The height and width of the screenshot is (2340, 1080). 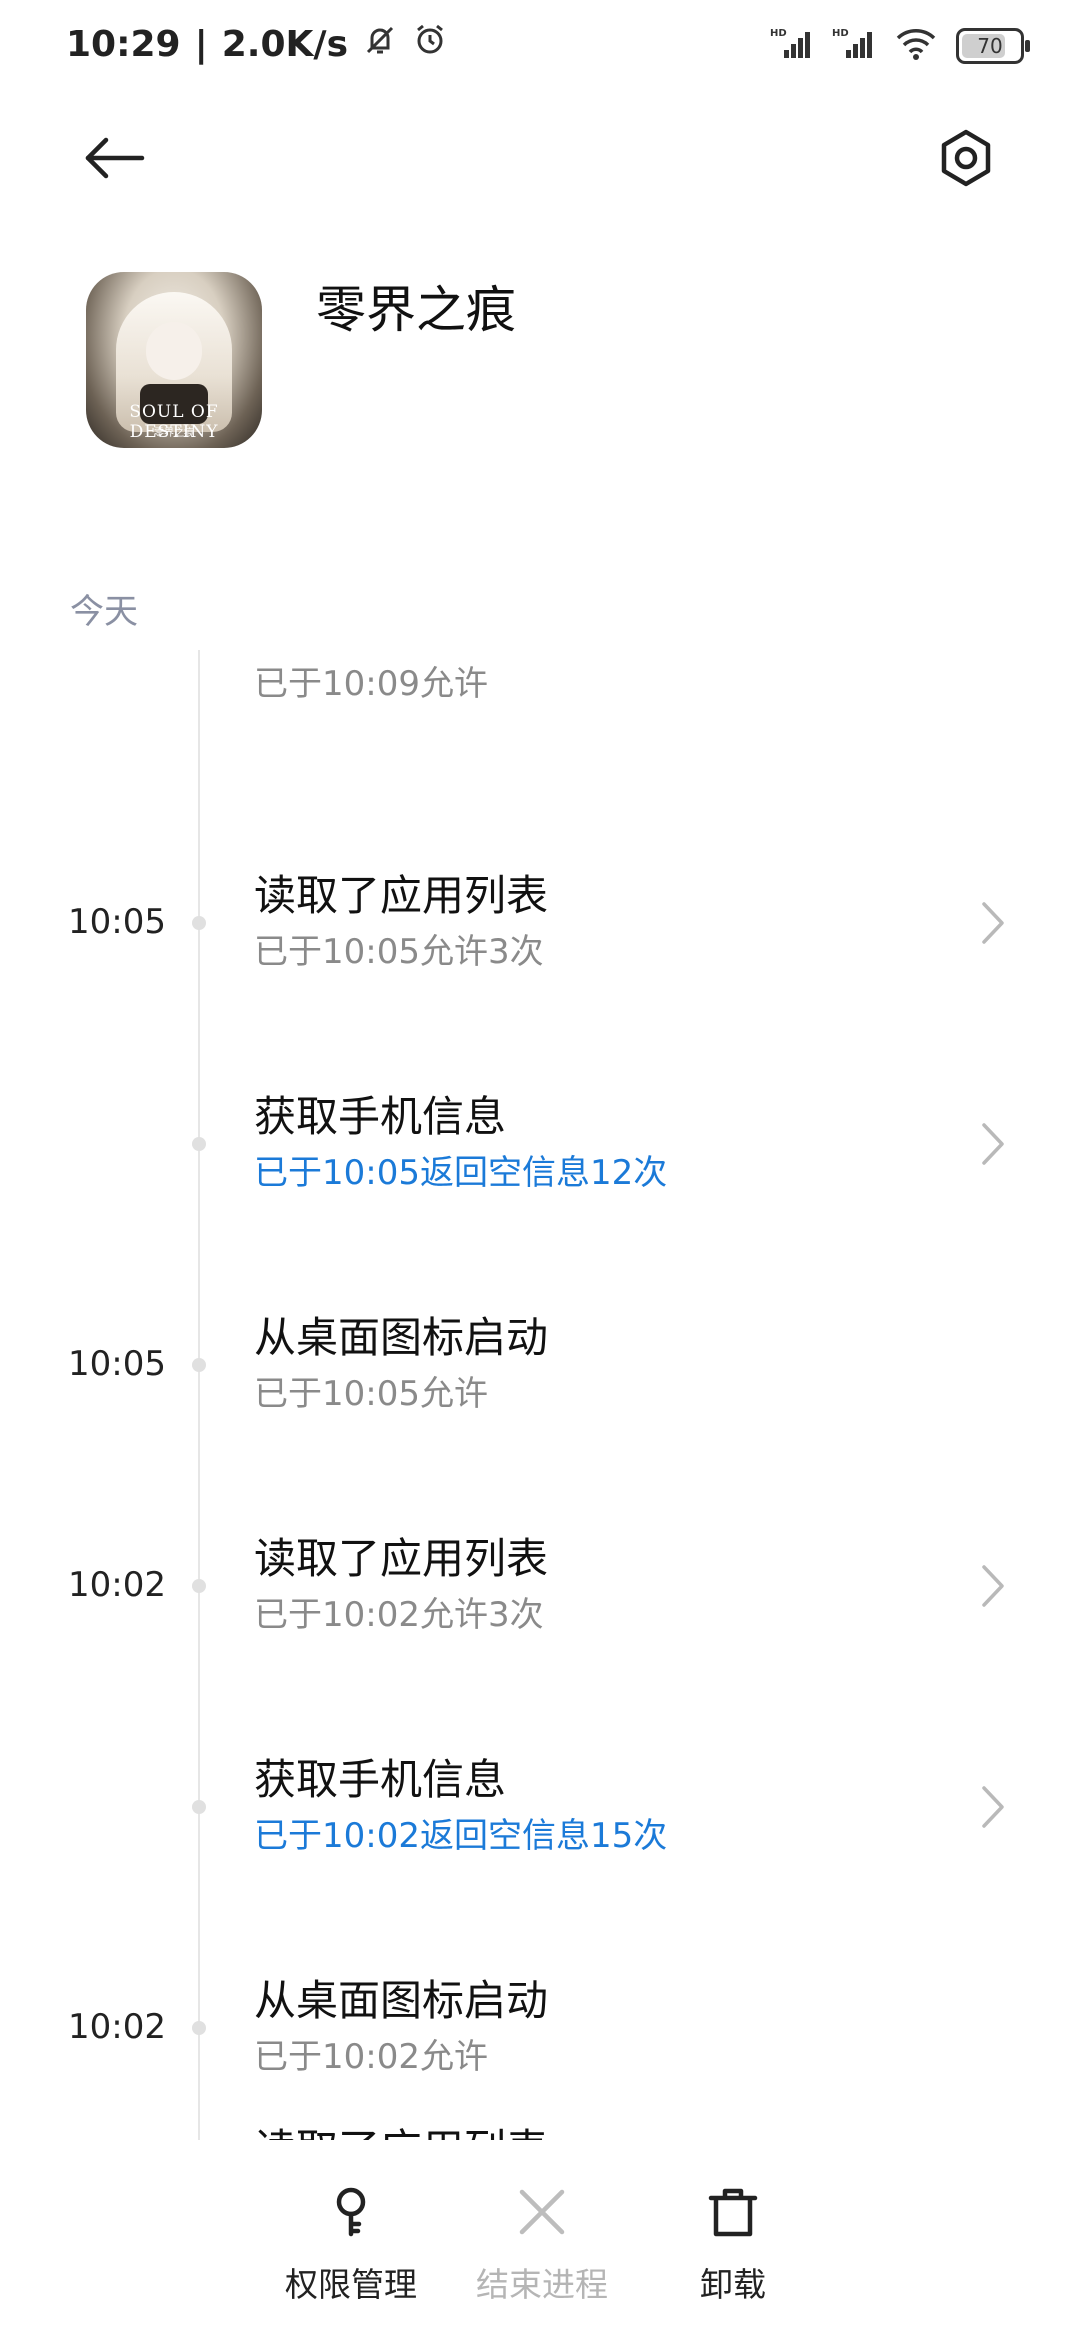 I want to click on timeline-item-subtitle: 已于10:05返回空信息12次, so click(x=461, y=1173).